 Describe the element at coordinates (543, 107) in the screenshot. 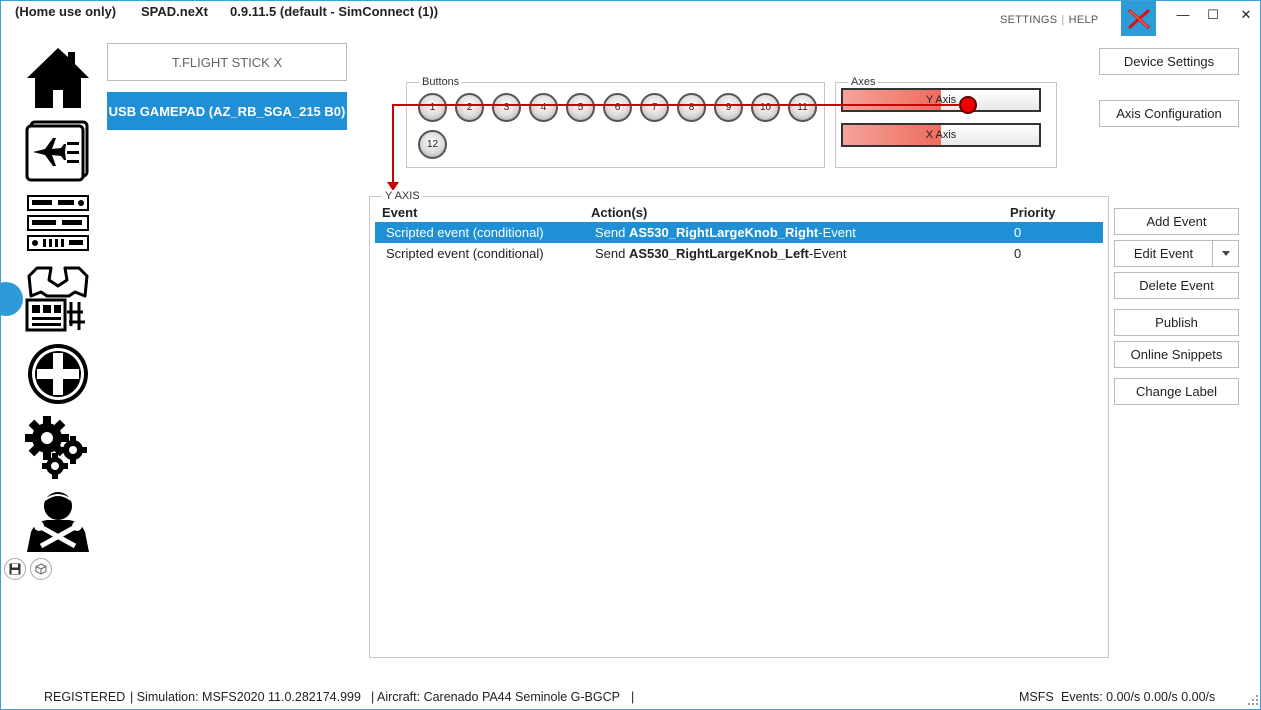

I see `gamepad-button-4: 4` at that location.